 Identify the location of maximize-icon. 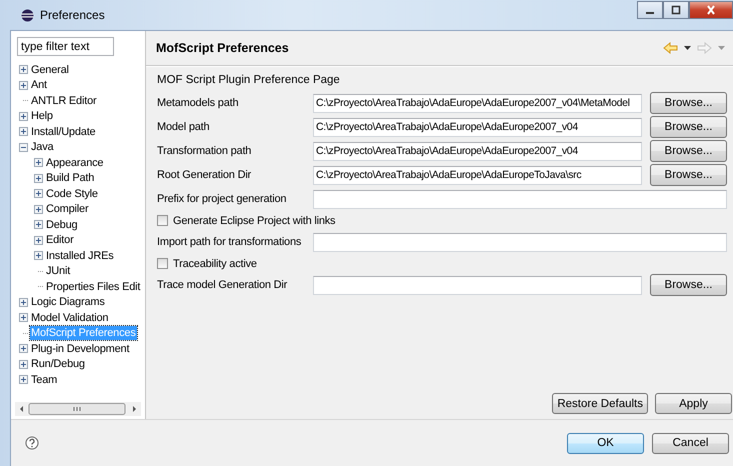
(676, 10).